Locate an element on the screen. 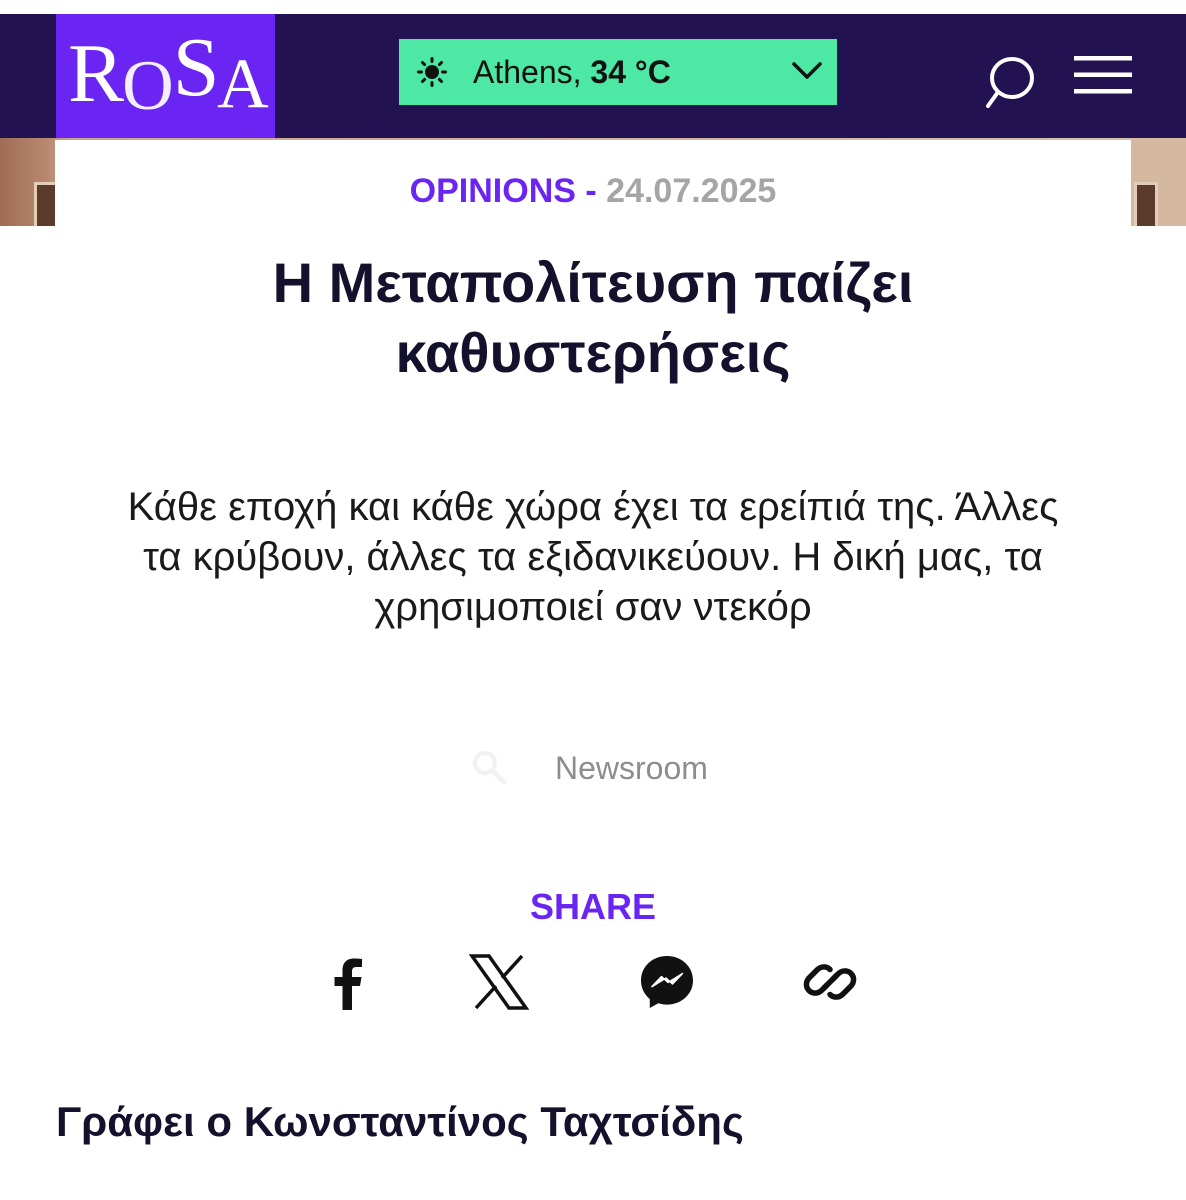 This screenshot has width=1186, height=1200. x-twitter-icon is located at coordinates (499, 982).